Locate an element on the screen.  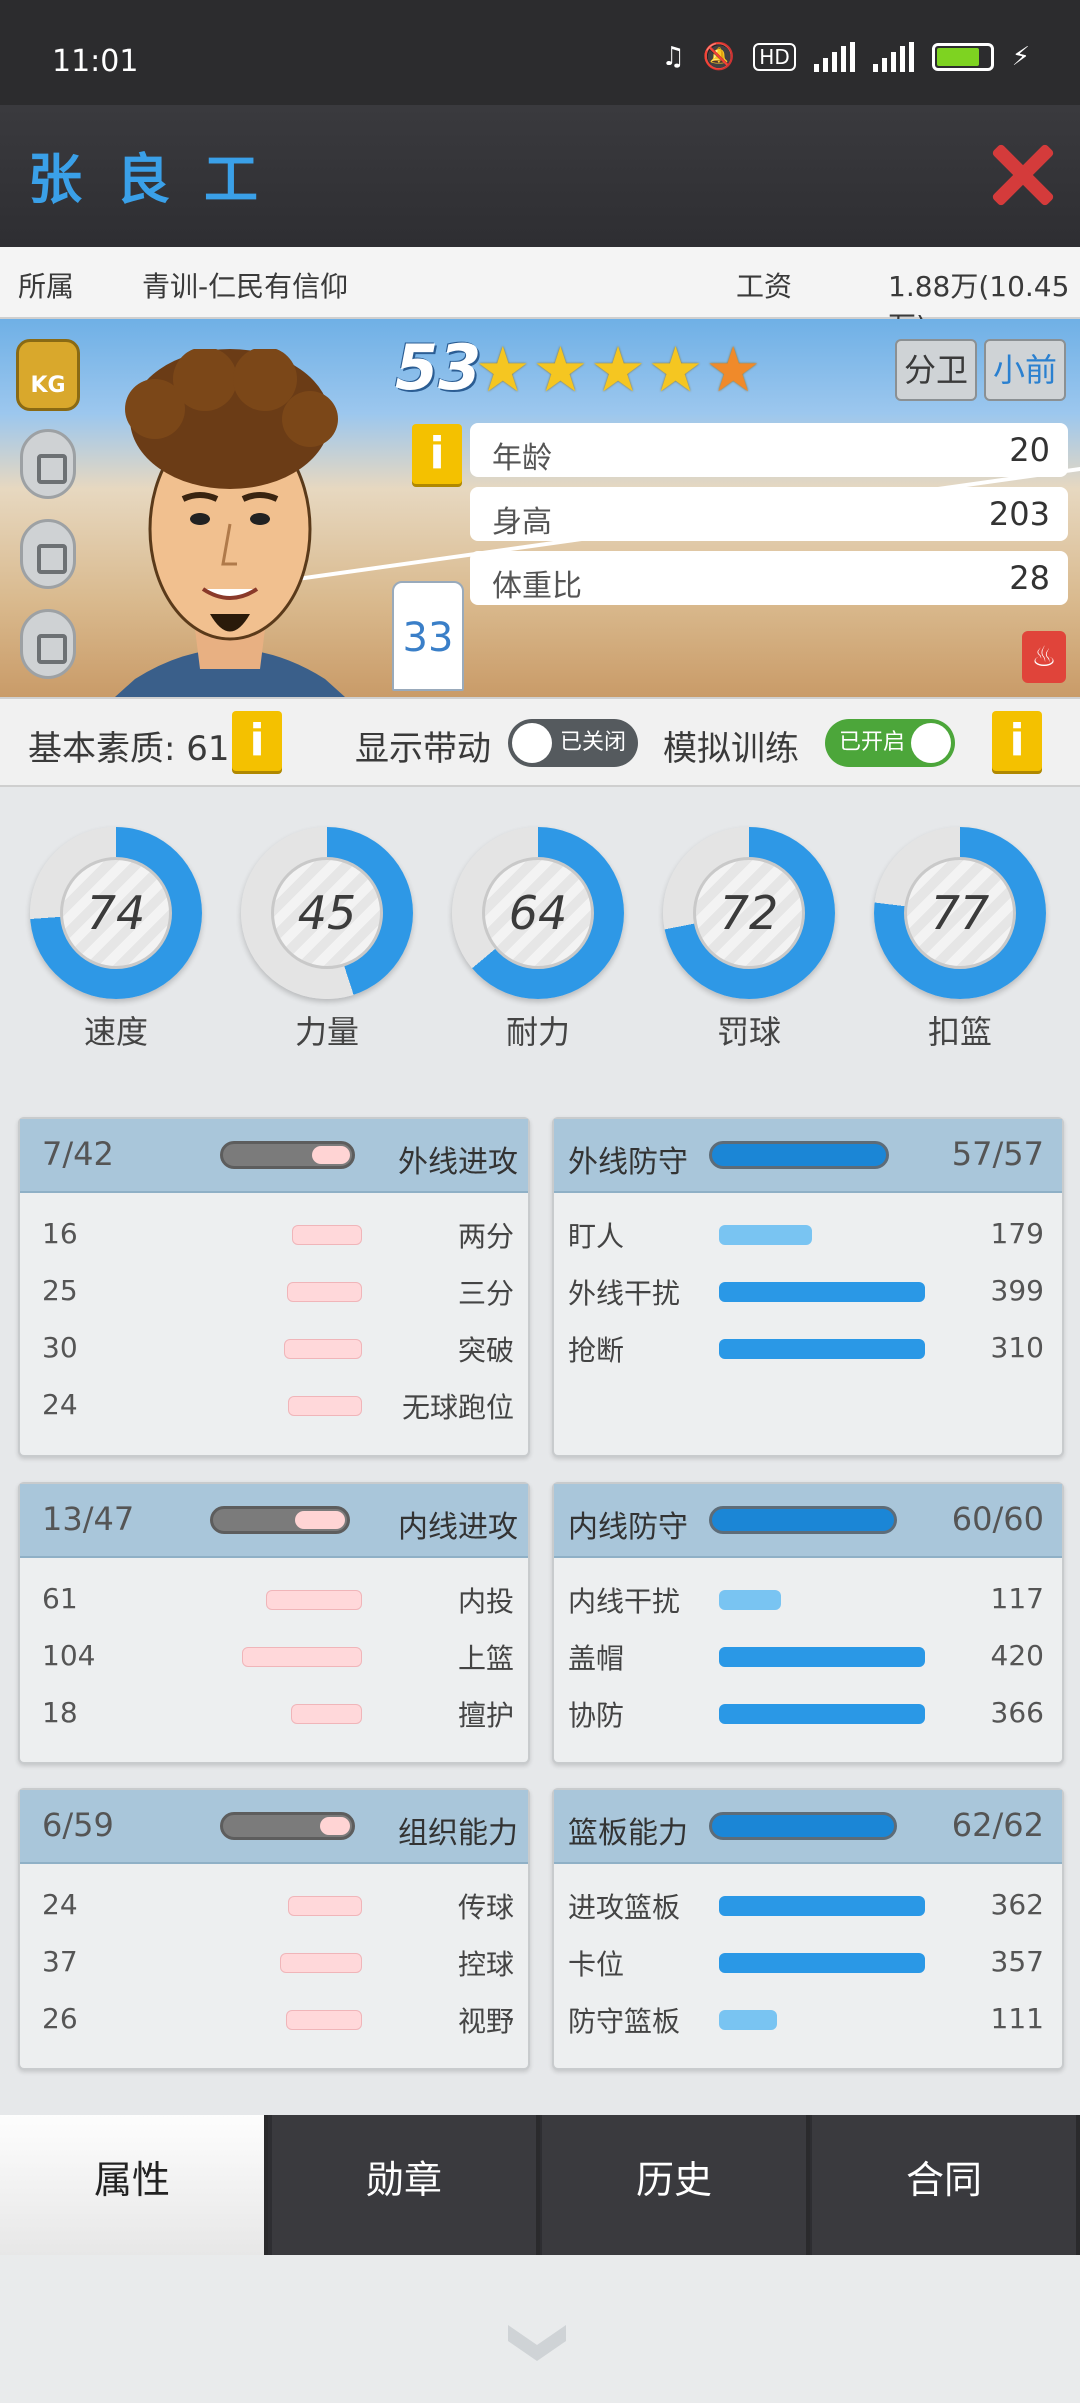
footer is located at coordinates (540, 2329).